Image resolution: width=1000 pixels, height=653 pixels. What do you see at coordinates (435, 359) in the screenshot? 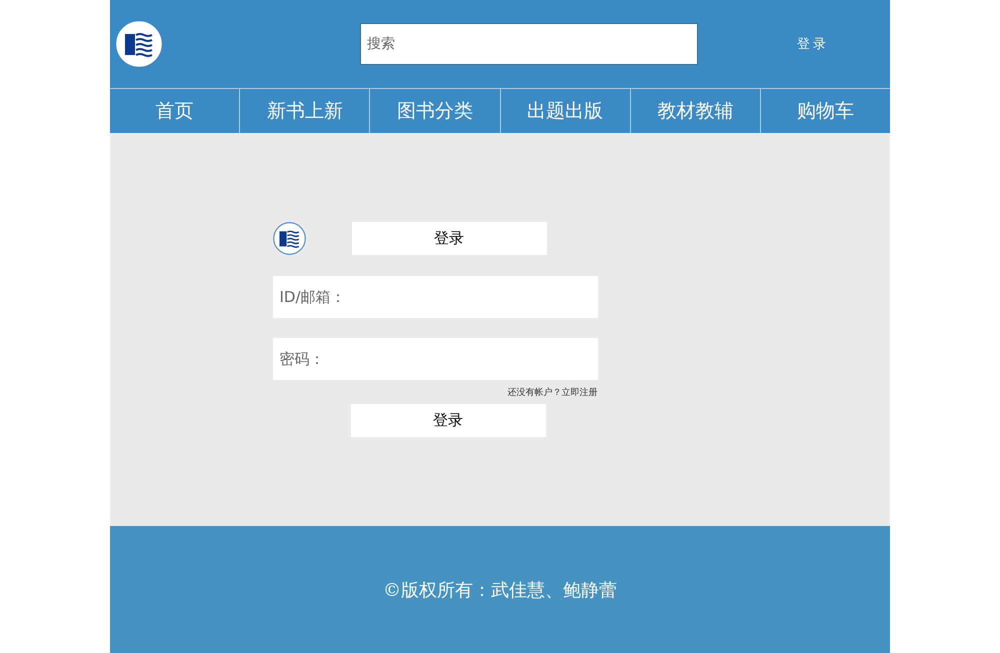
I see `input-field: 密码：` at bounding box center [435, 359].